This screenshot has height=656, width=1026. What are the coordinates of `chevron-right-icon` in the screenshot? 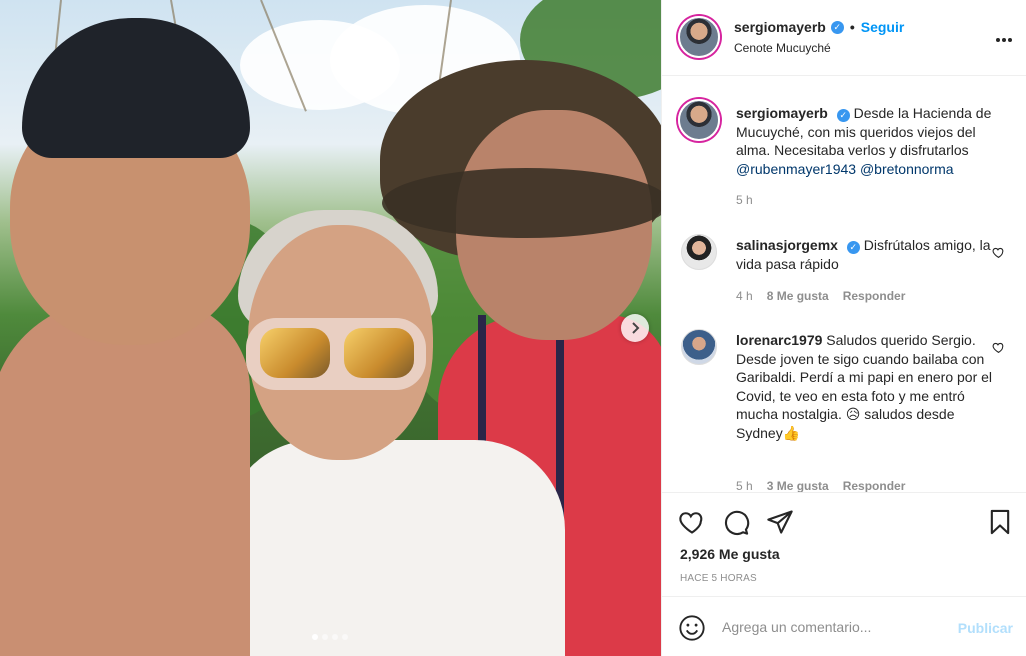 It's located at (635, 328).